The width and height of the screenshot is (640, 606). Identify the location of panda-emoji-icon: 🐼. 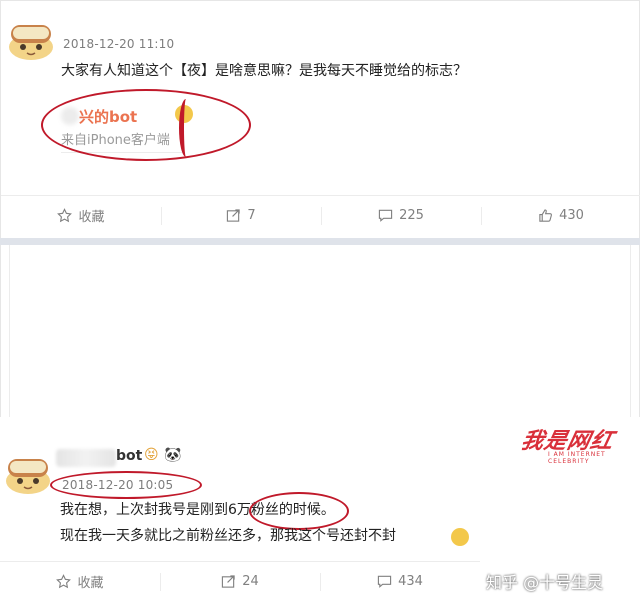
(173, 455).